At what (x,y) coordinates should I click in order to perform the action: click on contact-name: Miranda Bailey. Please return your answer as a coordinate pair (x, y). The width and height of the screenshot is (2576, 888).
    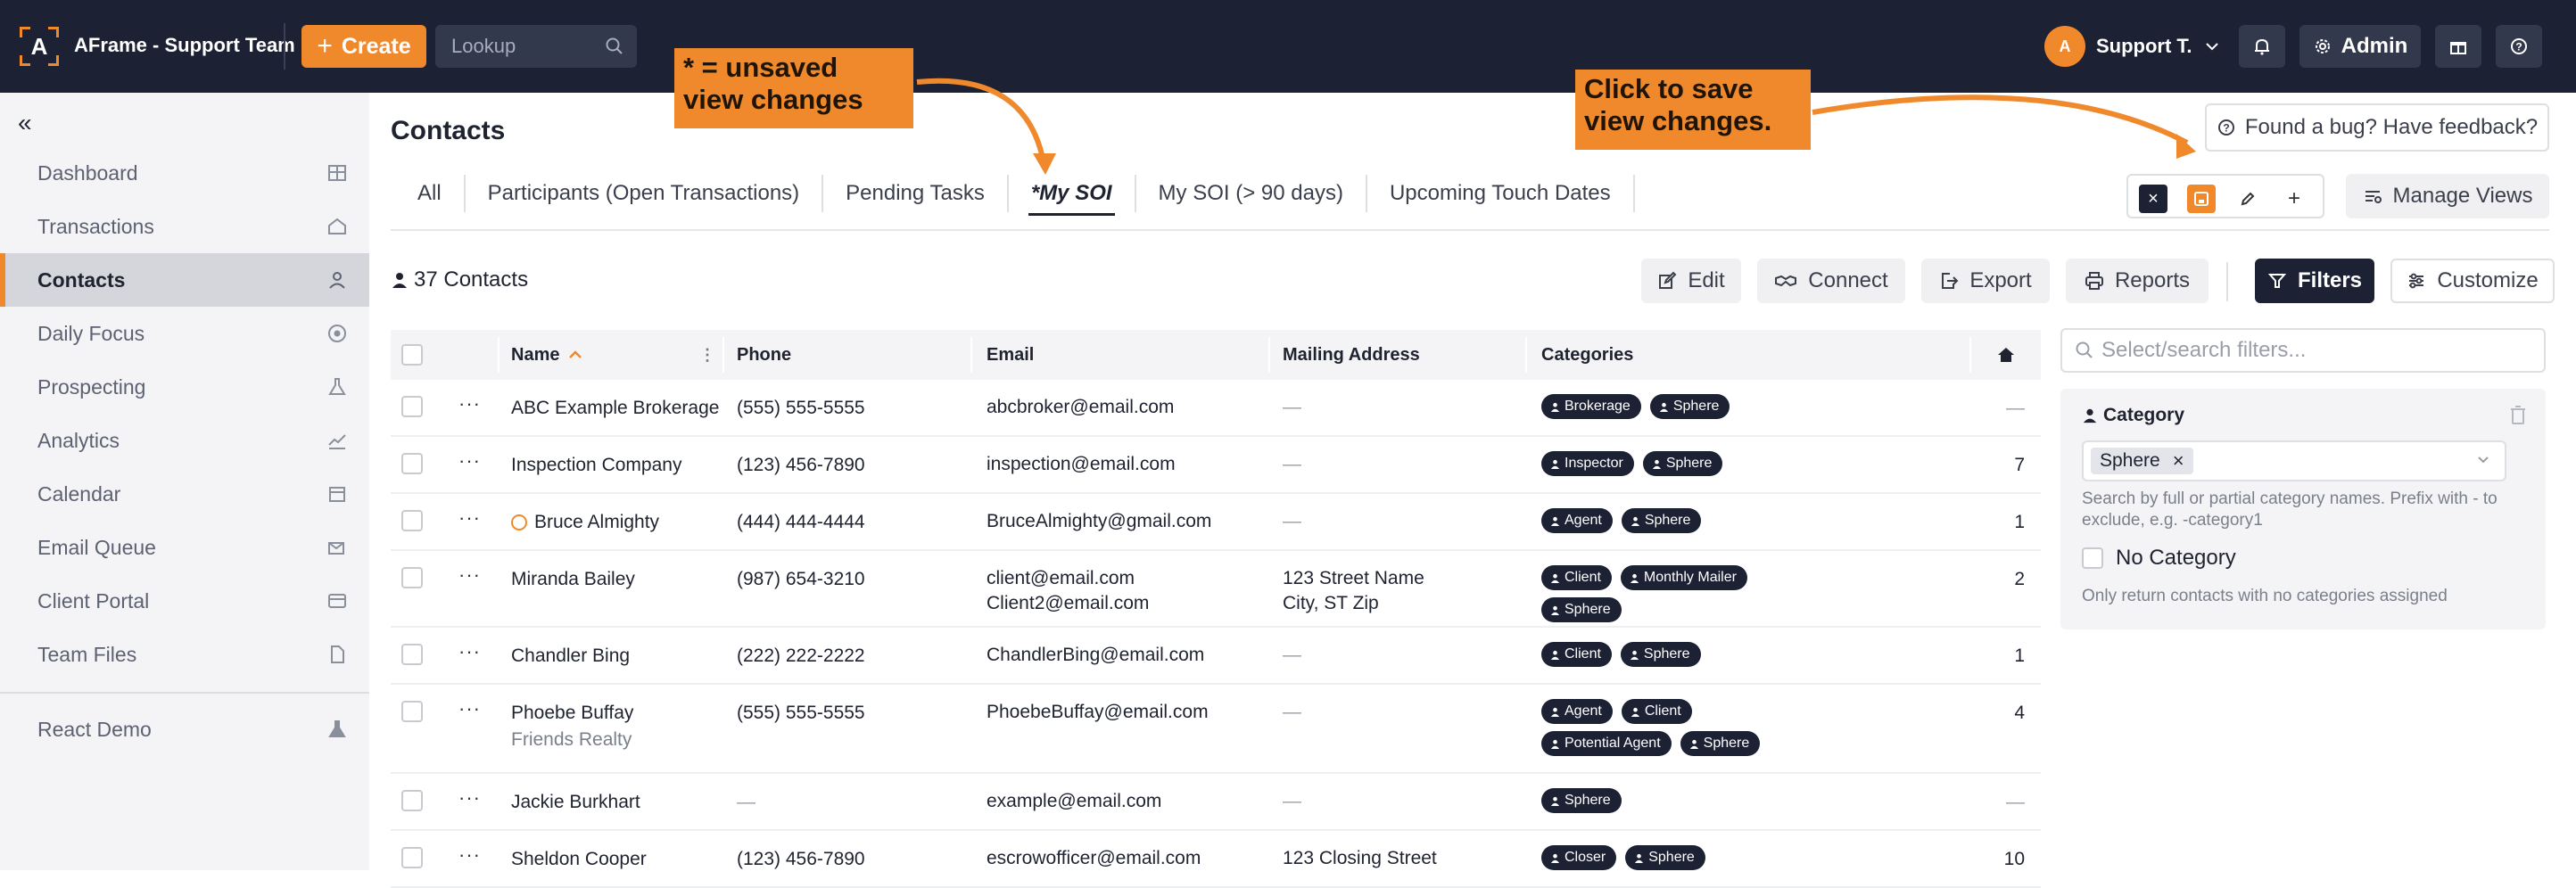
    Looking at the image, I should click on (573, 579).